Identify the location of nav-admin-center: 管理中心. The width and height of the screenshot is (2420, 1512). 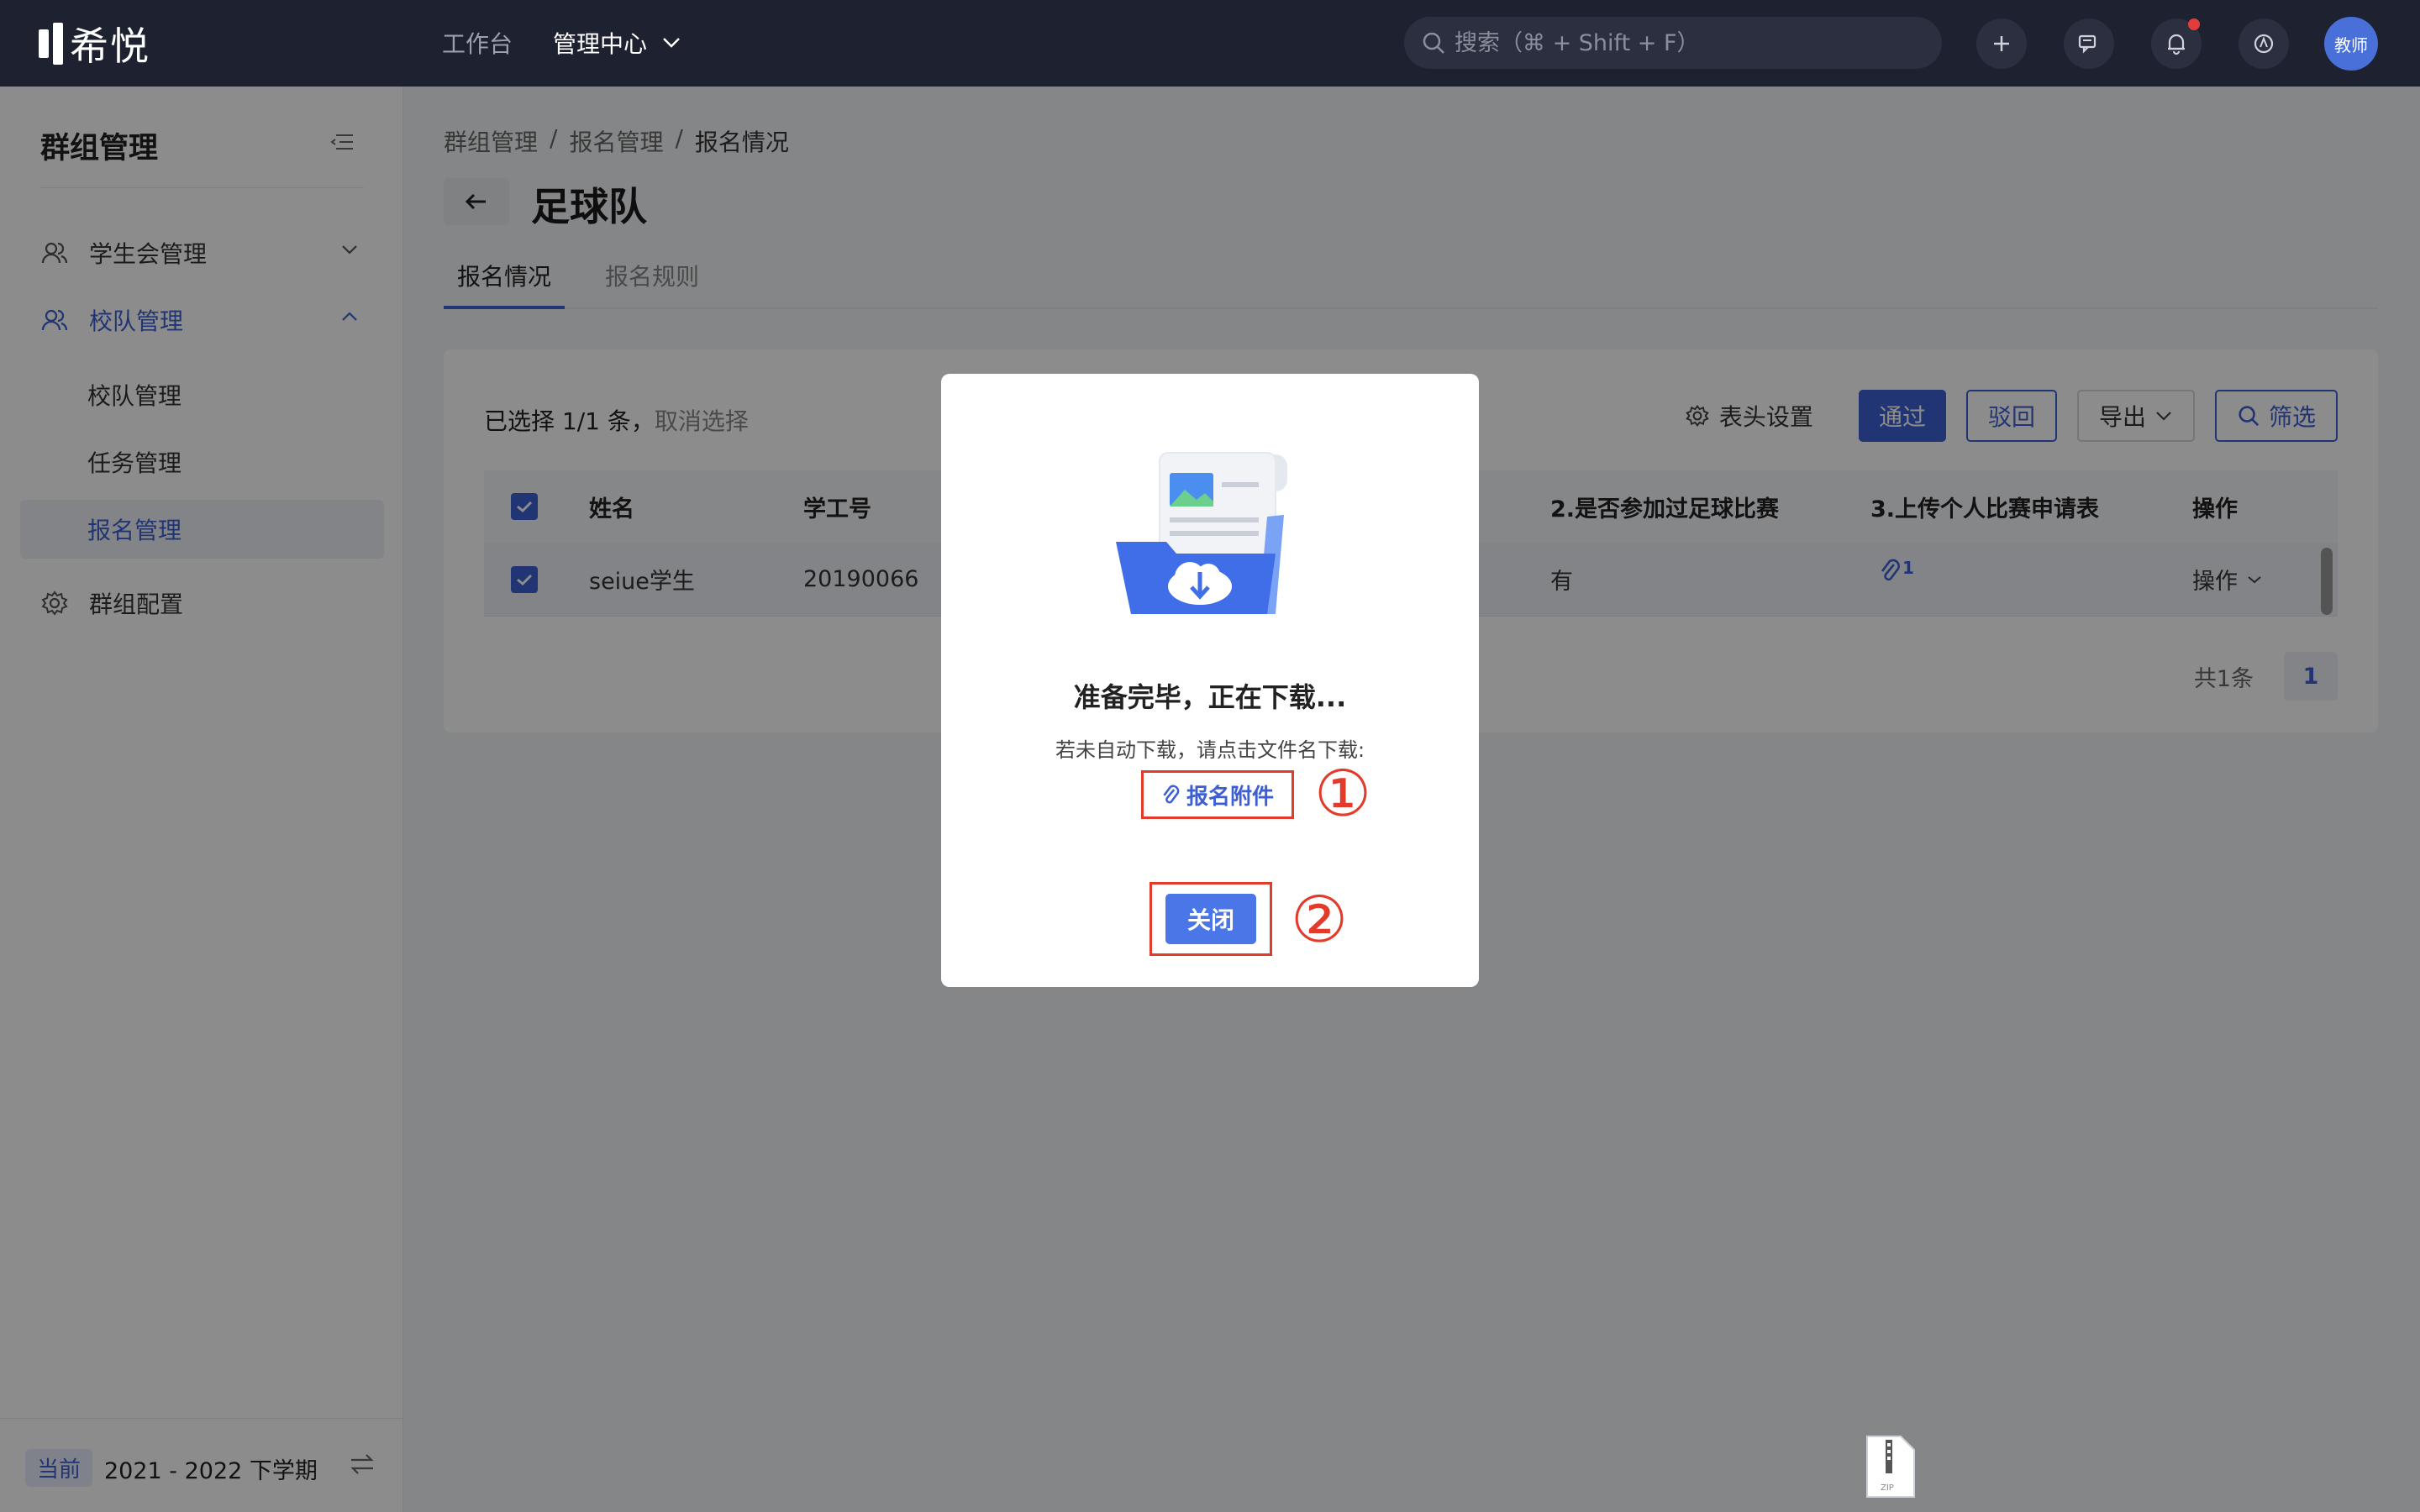
(617, 43).